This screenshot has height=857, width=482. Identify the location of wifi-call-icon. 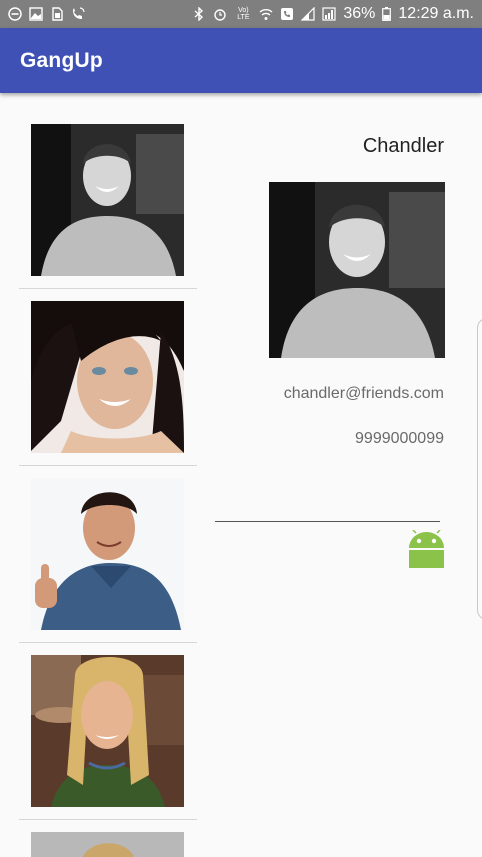
(78, 14).